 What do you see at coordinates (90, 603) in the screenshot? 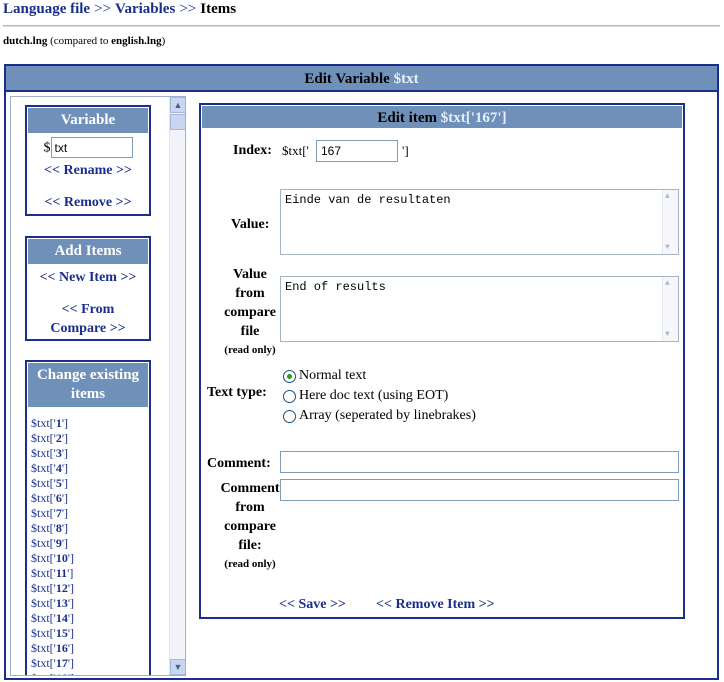
I see `existing-item-link: $txt['13']` at bounding box center [90, 603].